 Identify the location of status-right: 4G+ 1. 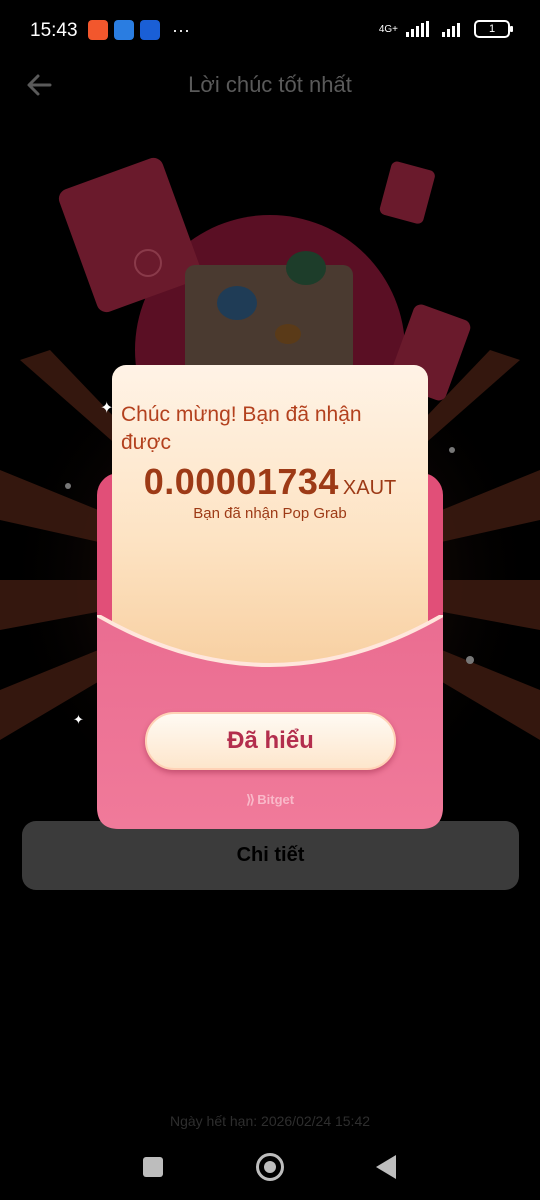
(445, 29).